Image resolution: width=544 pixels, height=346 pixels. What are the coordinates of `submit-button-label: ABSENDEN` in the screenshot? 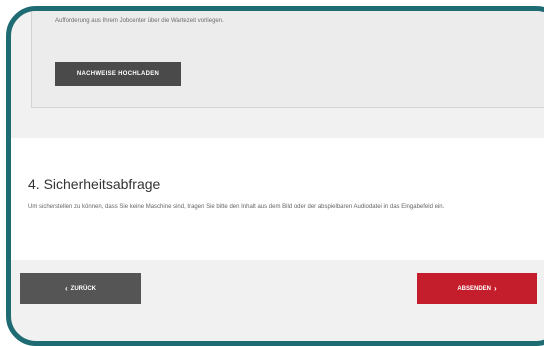 It's located at (474, 288).